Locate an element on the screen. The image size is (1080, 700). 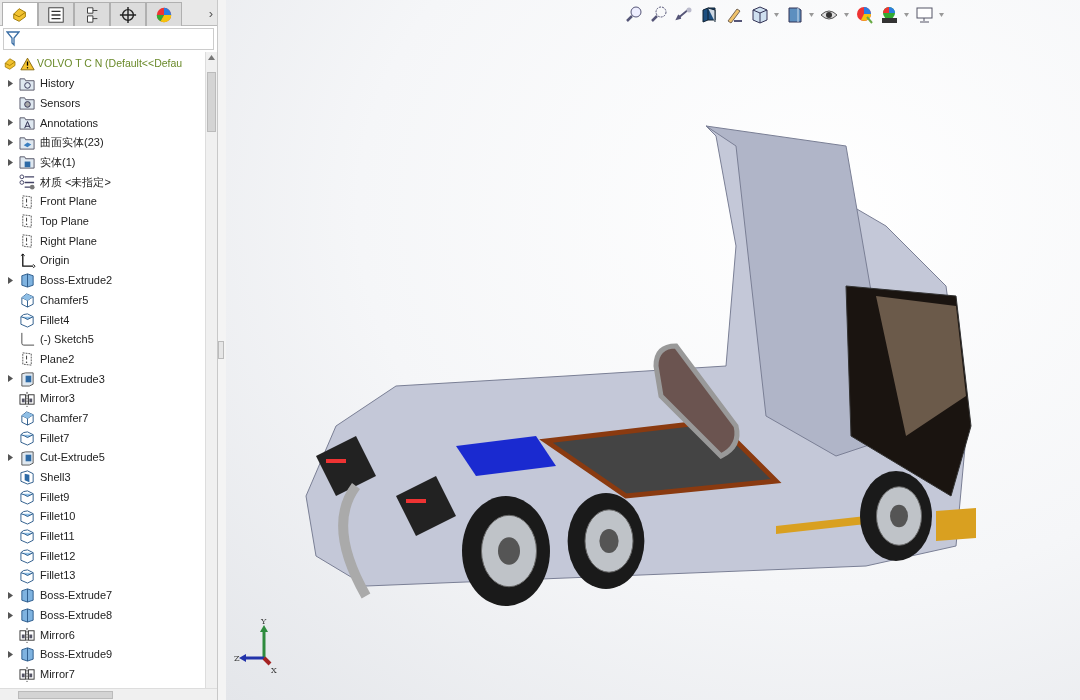
vertical-scrollbar is located at coordinates (211, 370).